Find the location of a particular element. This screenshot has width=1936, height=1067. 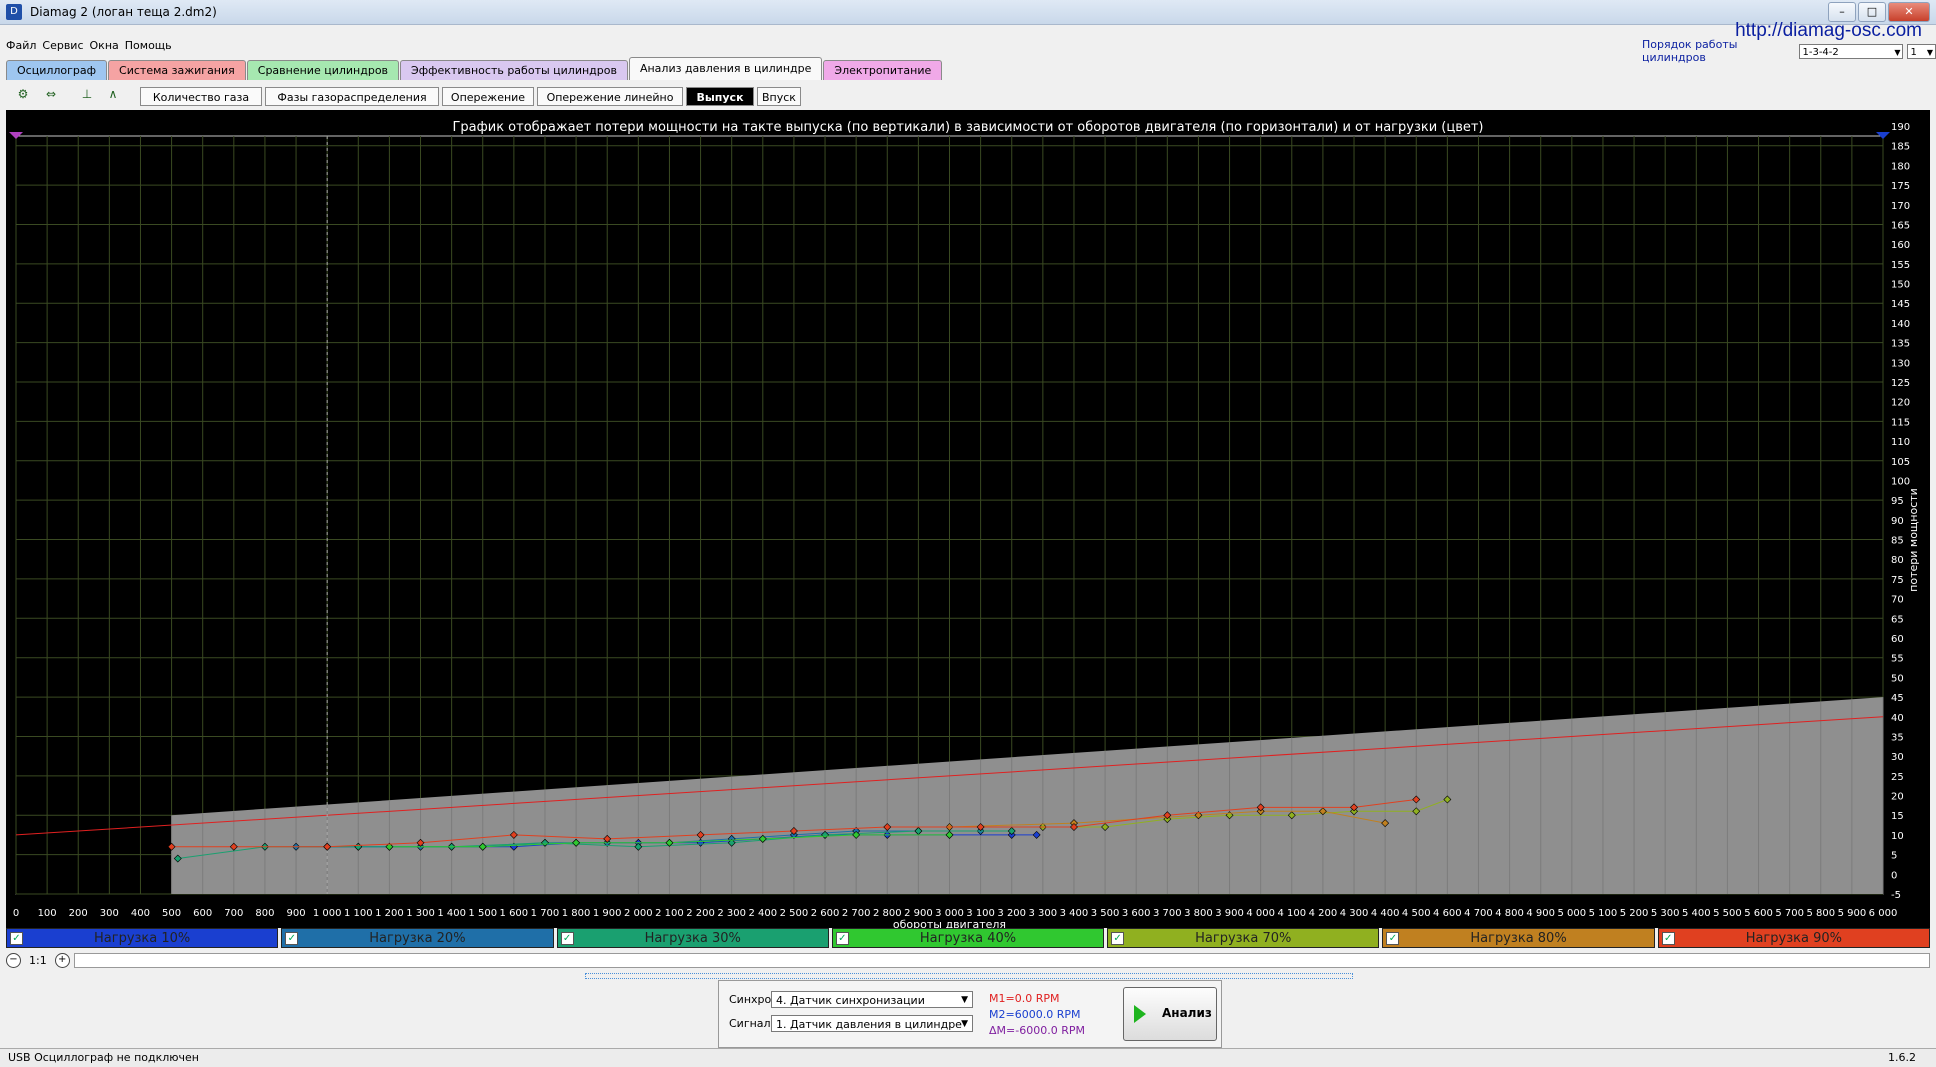

analyze-button: Анализ is located at coordinates (1170, 1014).